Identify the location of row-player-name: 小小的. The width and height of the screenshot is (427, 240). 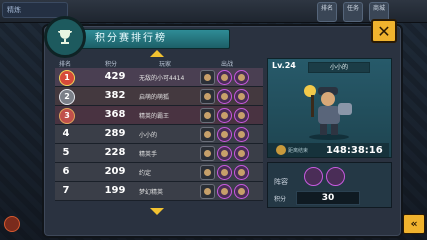
(148, 135).